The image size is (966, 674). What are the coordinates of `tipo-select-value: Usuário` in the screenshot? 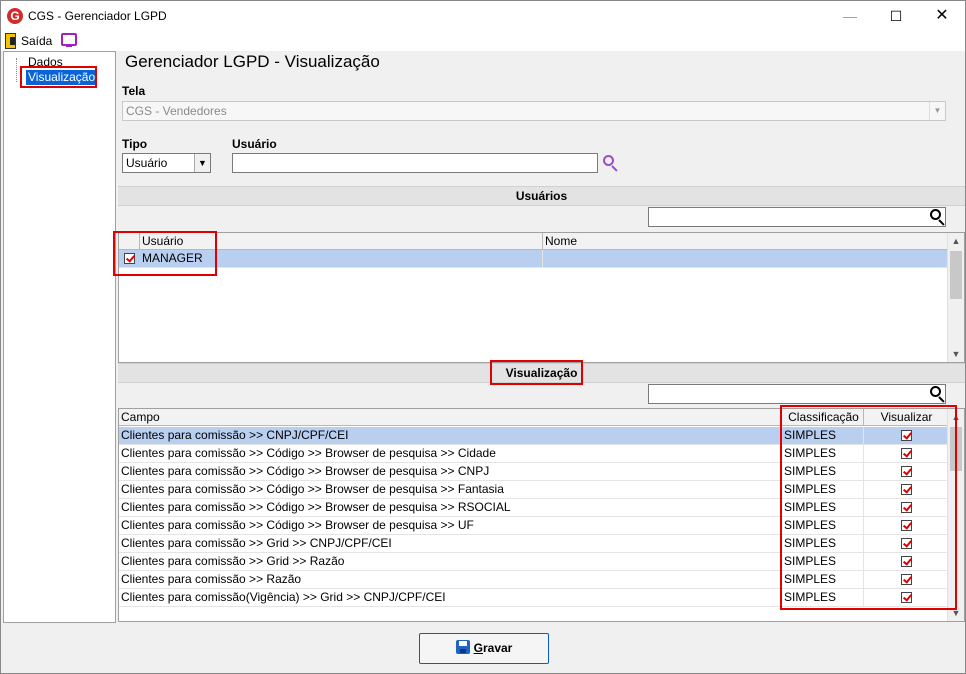 It's located at (147, 163).